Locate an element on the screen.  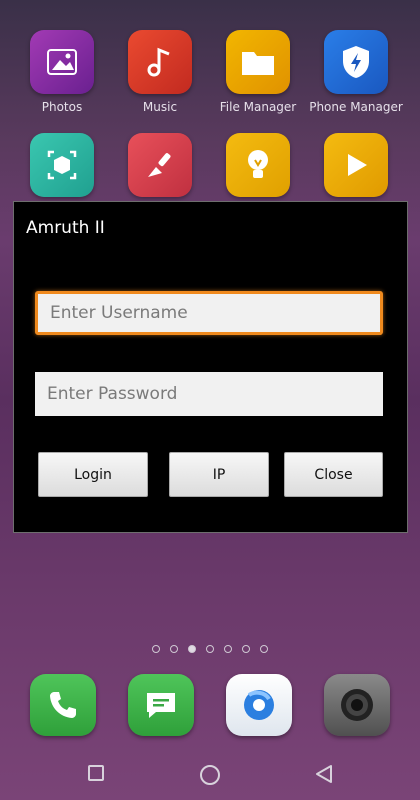
folder-icon is located at coordinates (258, 62).